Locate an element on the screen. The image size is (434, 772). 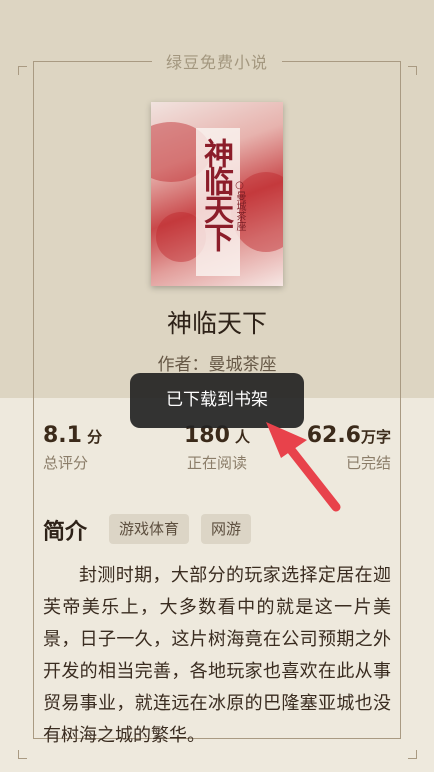
arrow-shaft is located at coordinates (312, 476).